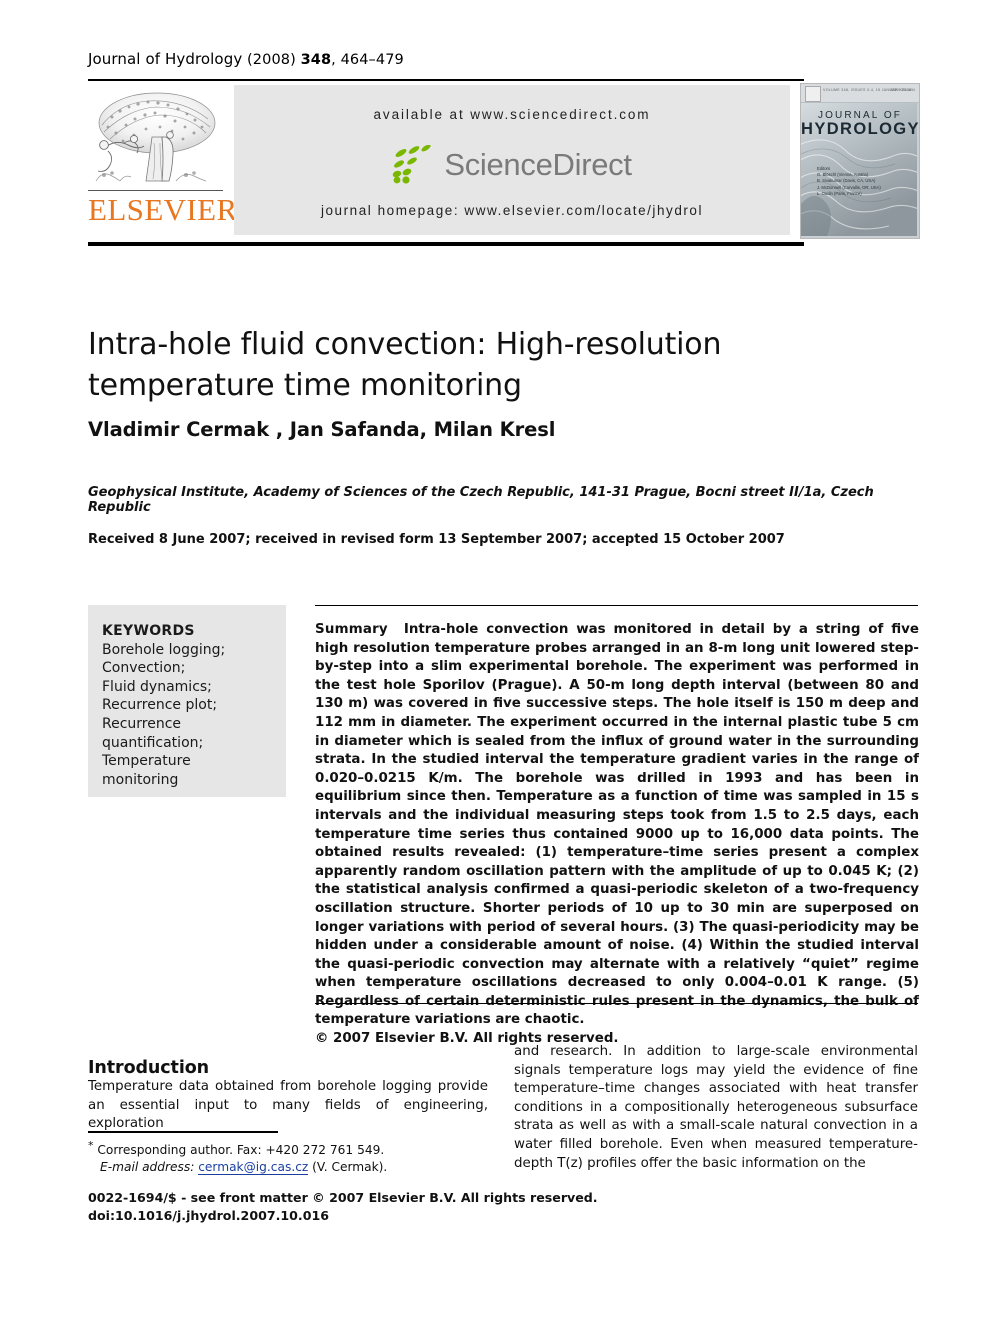 This screenshot has height=1323, width=992. I want to click on elsevier-wordmark: ELSEVIER, so click(162, 210).